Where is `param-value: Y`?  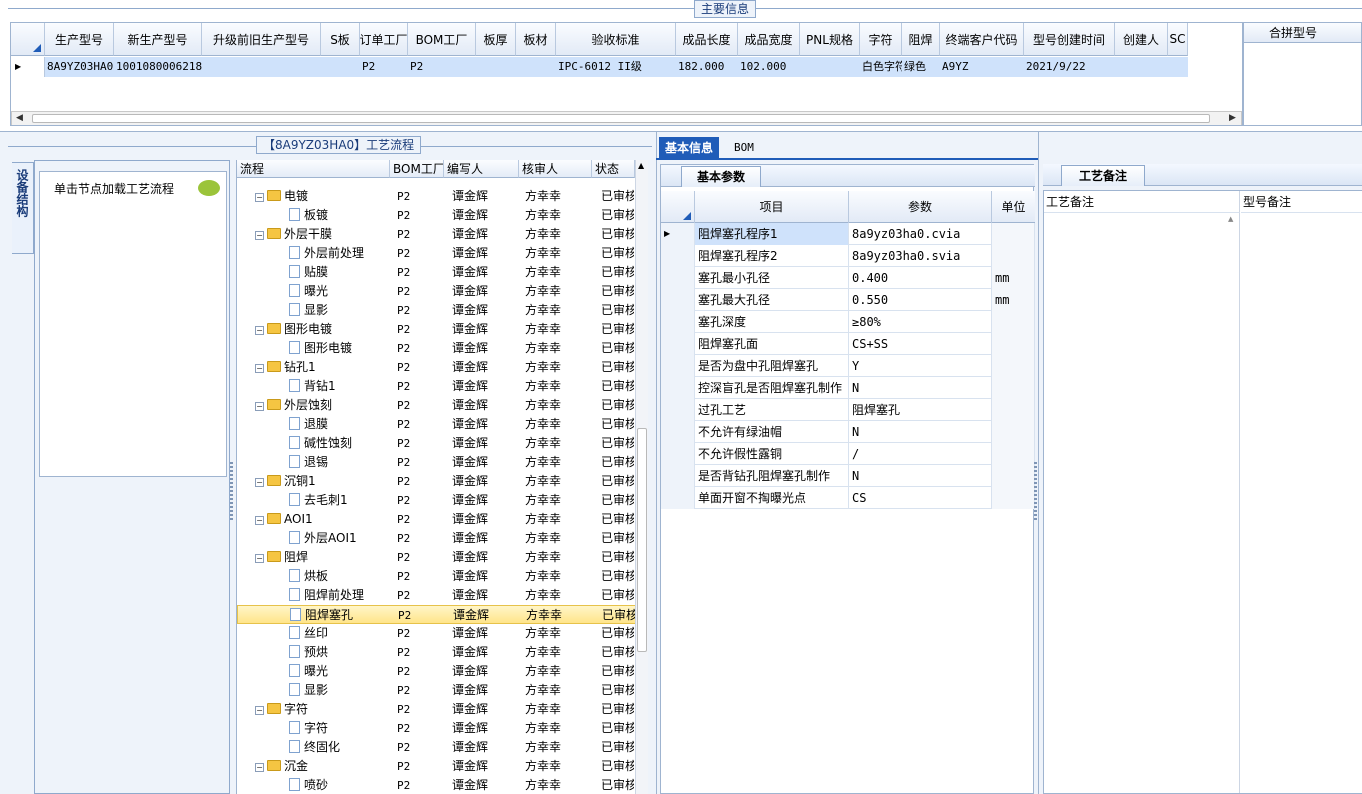
param-value: Y is located at coordinates (920, 366).